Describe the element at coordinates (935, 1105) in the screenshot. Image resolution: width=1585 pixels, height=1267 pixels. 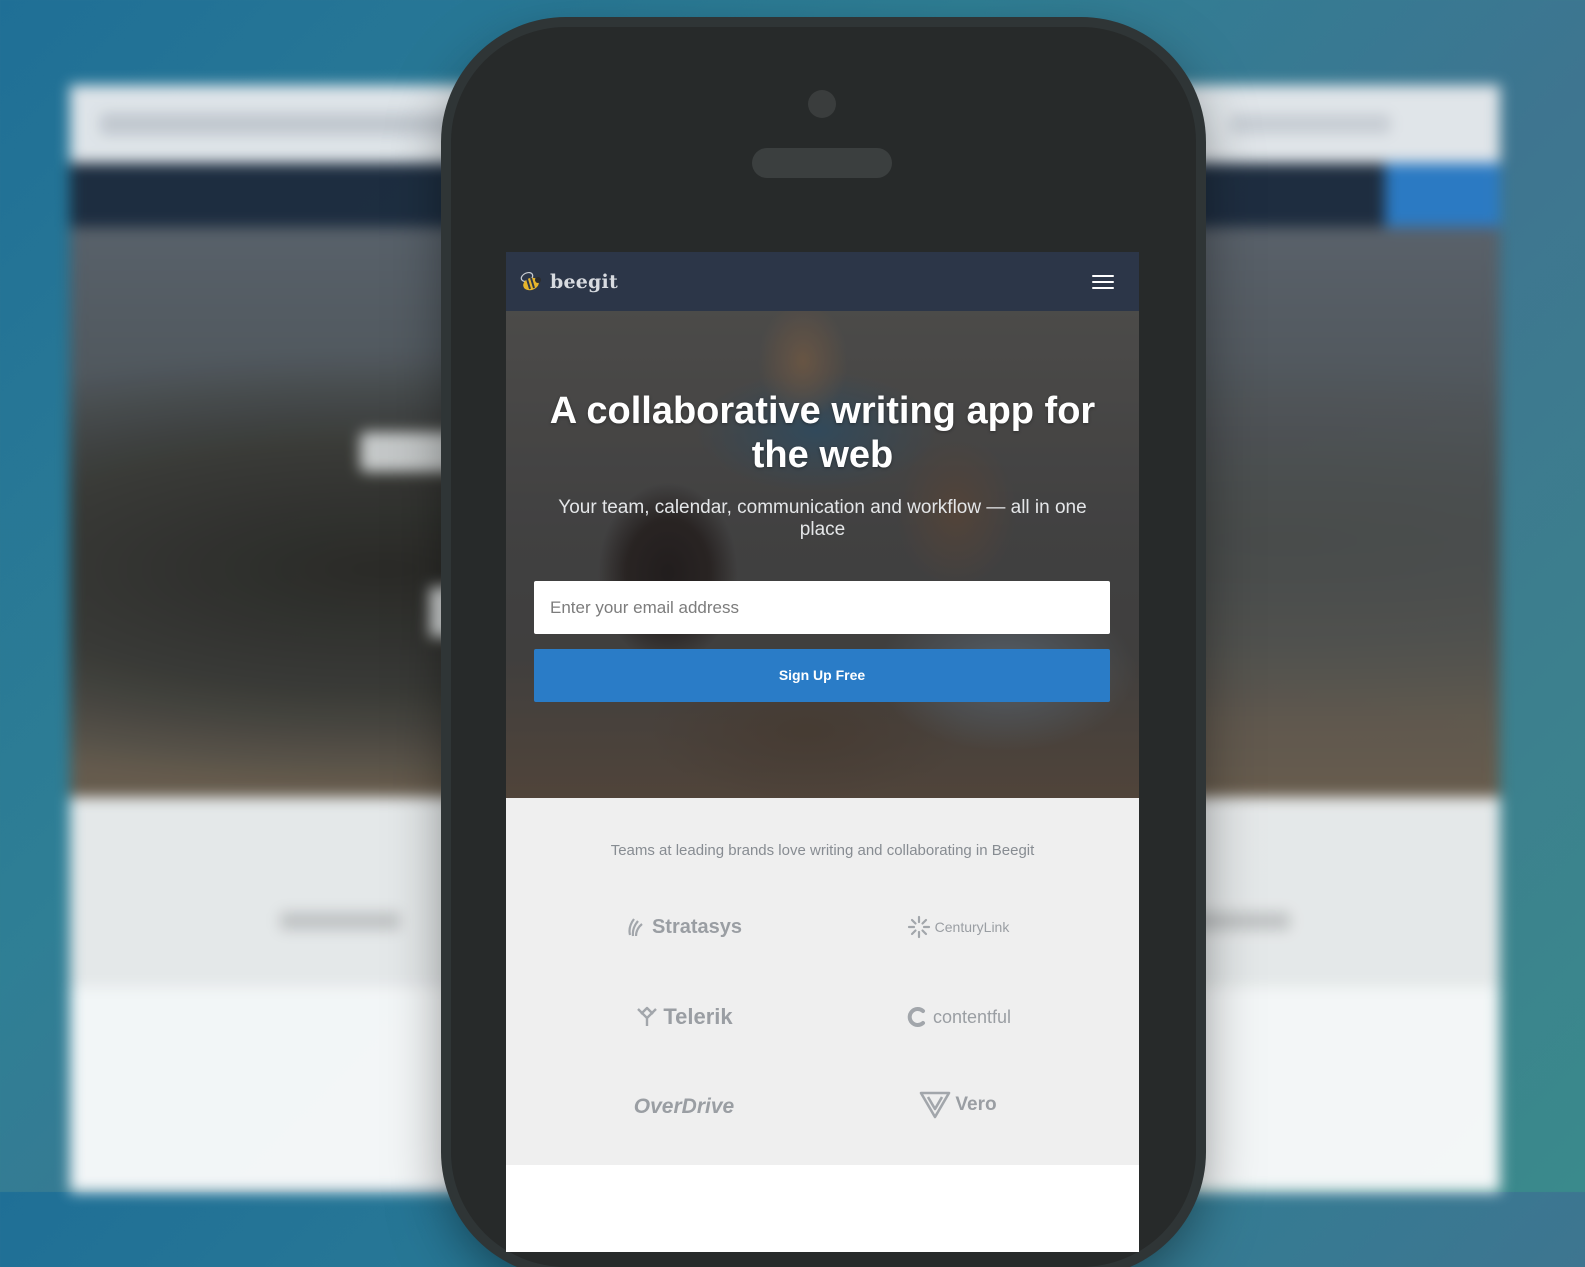
I see `vero-logo-icon` at that location.